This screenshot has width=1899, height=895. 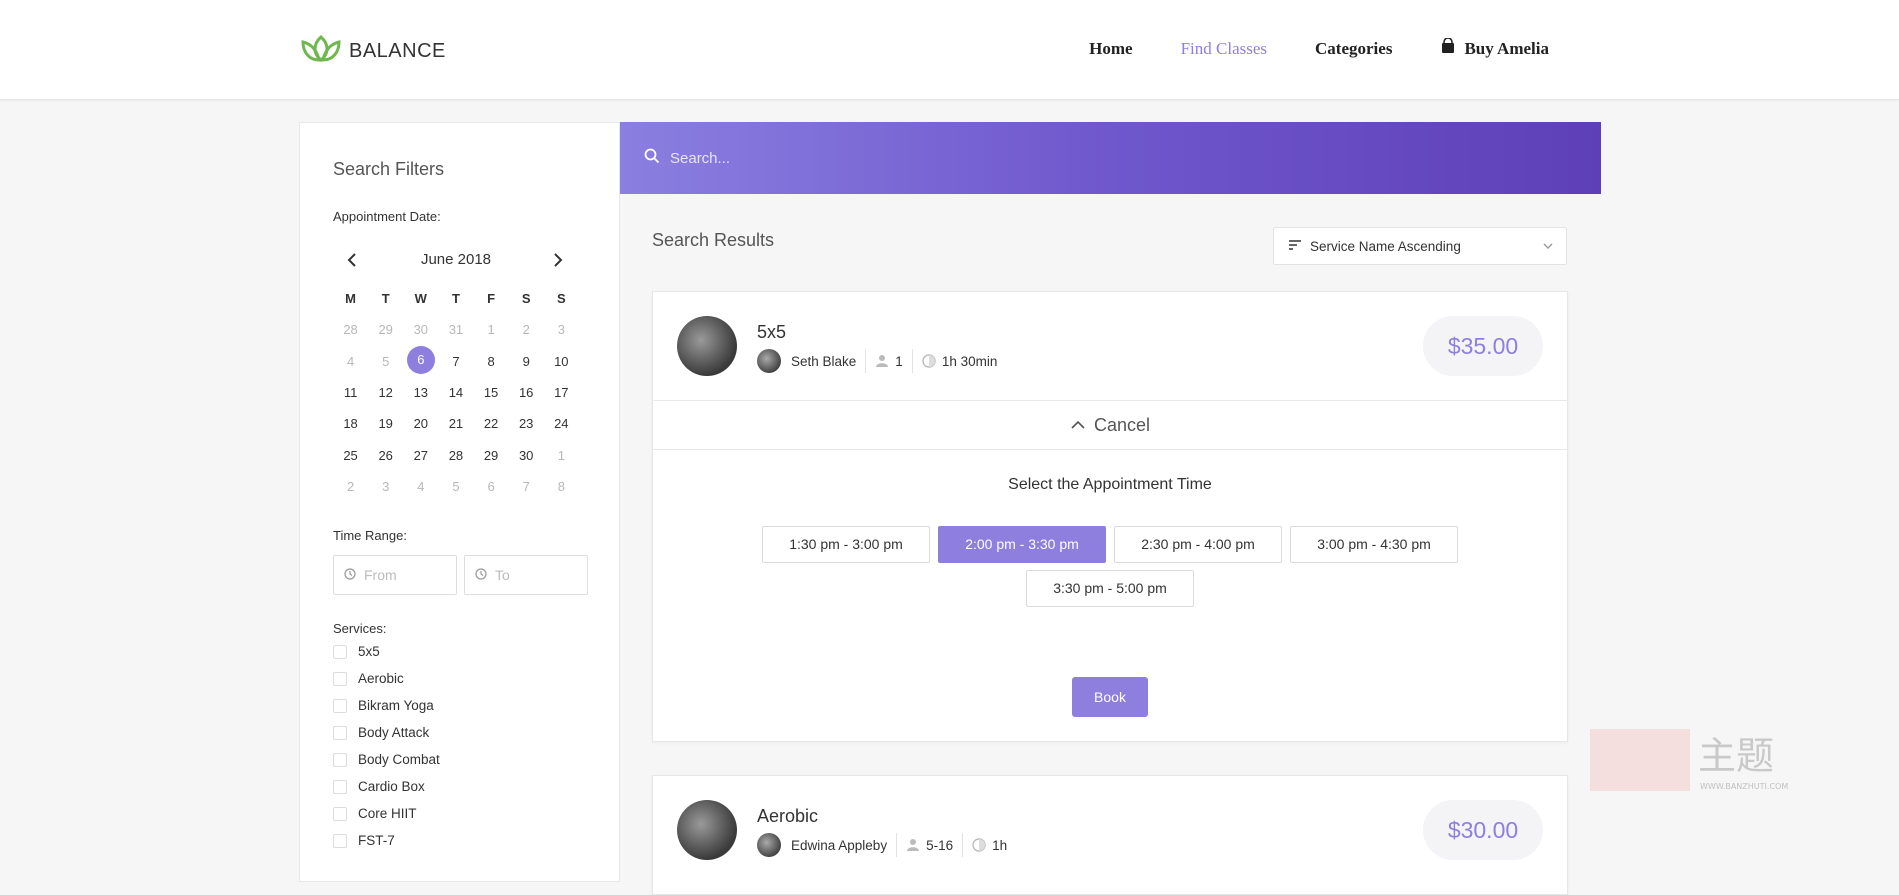 What do you see at coordinates (1110, 49) in the screenshot?
I see `nav-home: Home` at bounding box center [1110, 49].